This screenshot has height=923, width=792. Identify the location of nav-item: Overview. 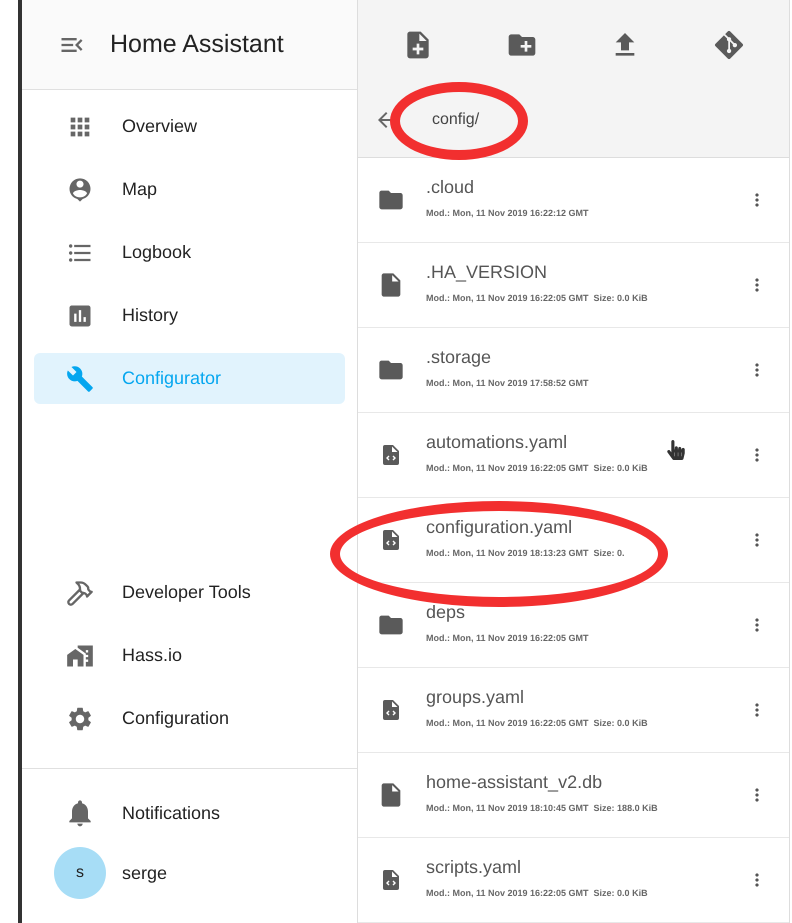
(189, 126).